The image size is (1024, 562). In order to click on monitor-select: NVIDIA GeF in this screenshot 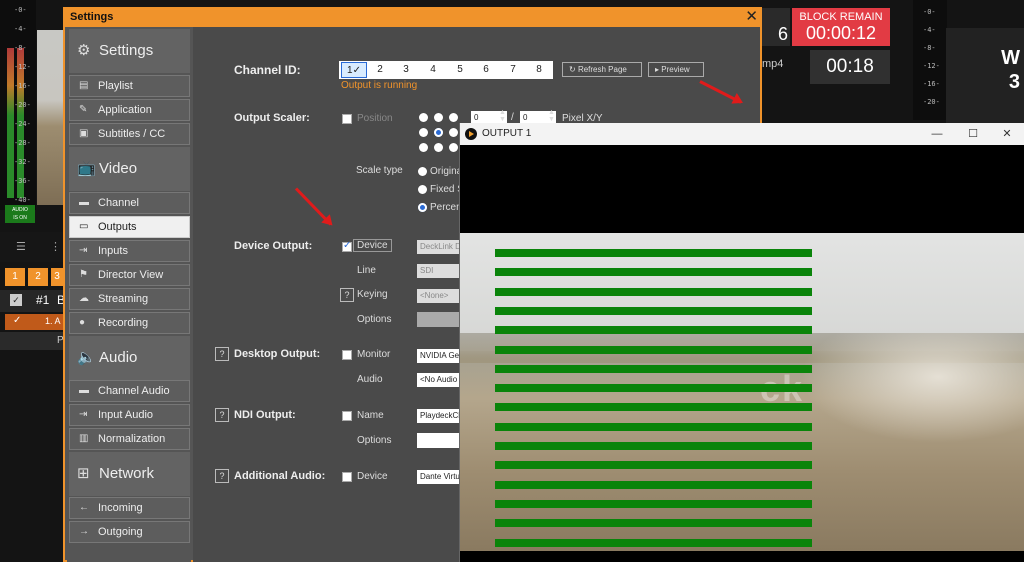, I will do `click(439, 356)`.